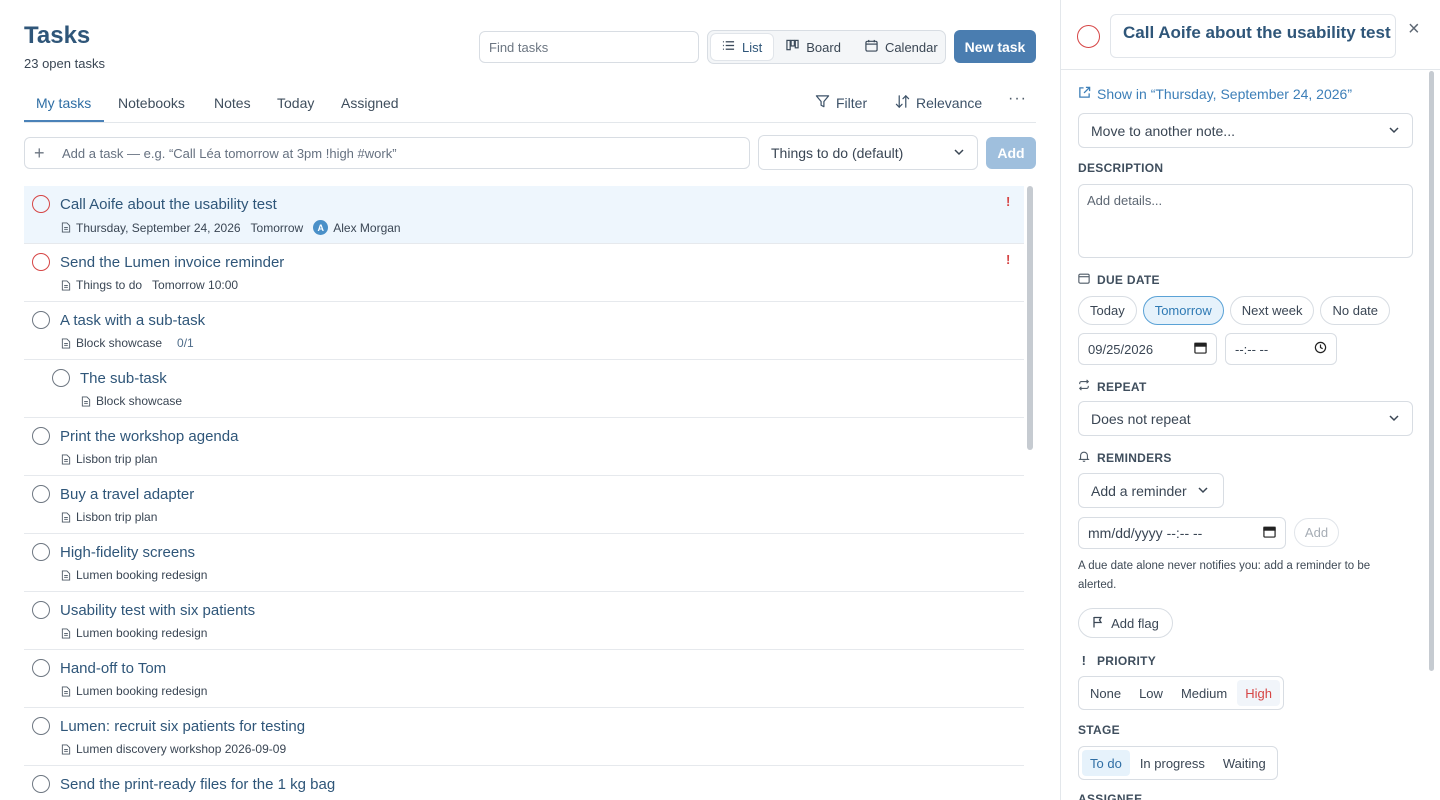 The height and width of the screenshot is (800, 1440). I want to click on show-in-label: Show in “Thursday, September 24, 2026”, so click(1224, 94).